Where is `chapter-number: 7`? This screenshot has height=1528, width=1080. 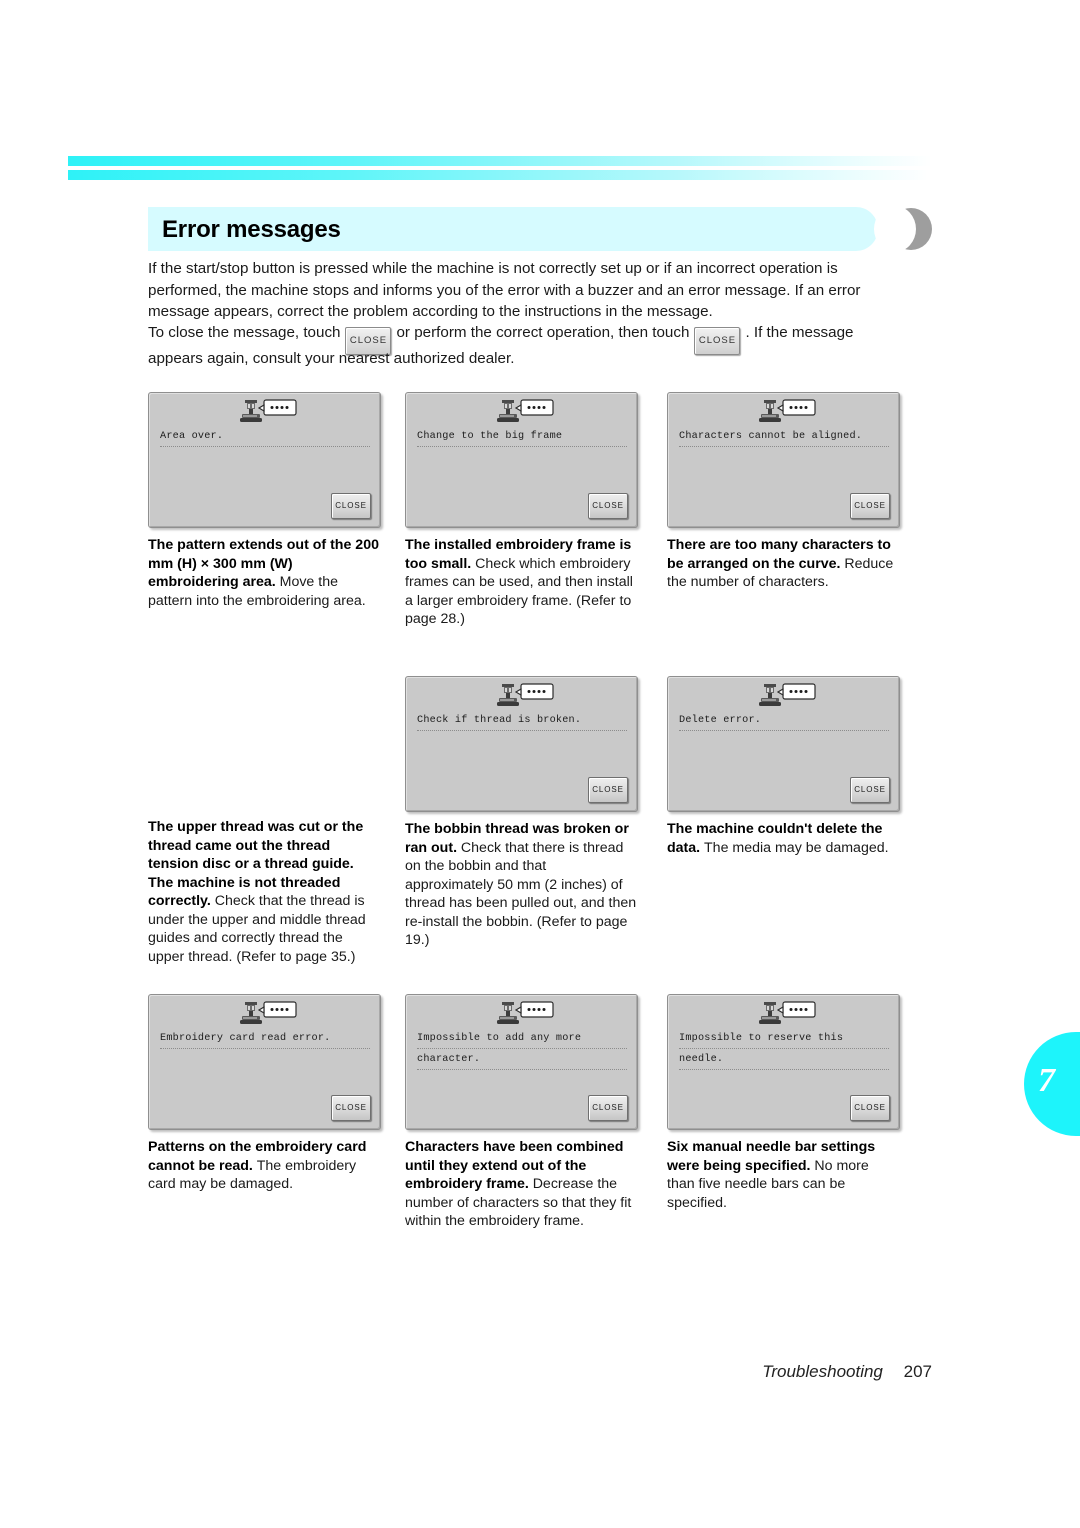 chapter-number: 7 is located at coordinates (1046, 1080).